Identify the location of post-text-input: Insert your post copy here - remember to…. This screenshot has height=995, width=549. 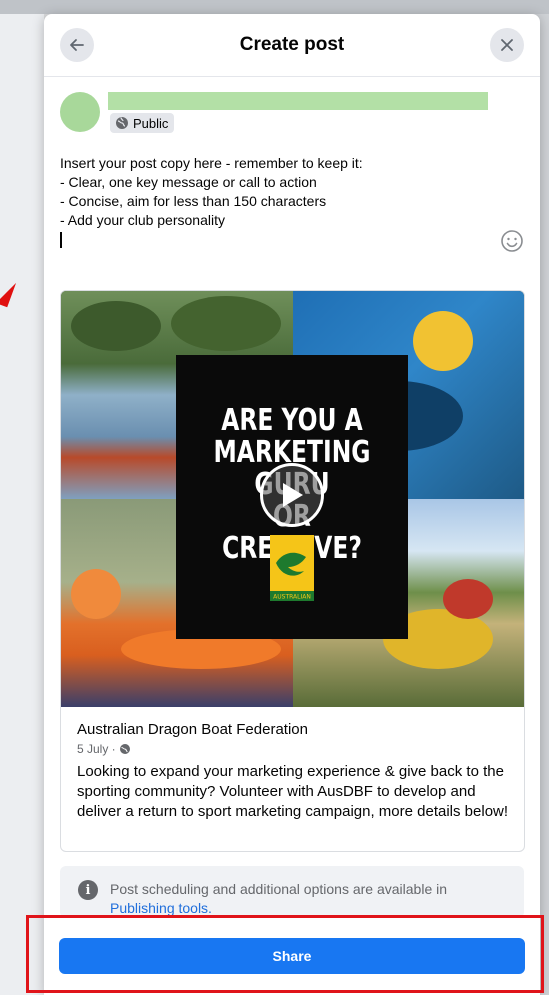
(280, 192).